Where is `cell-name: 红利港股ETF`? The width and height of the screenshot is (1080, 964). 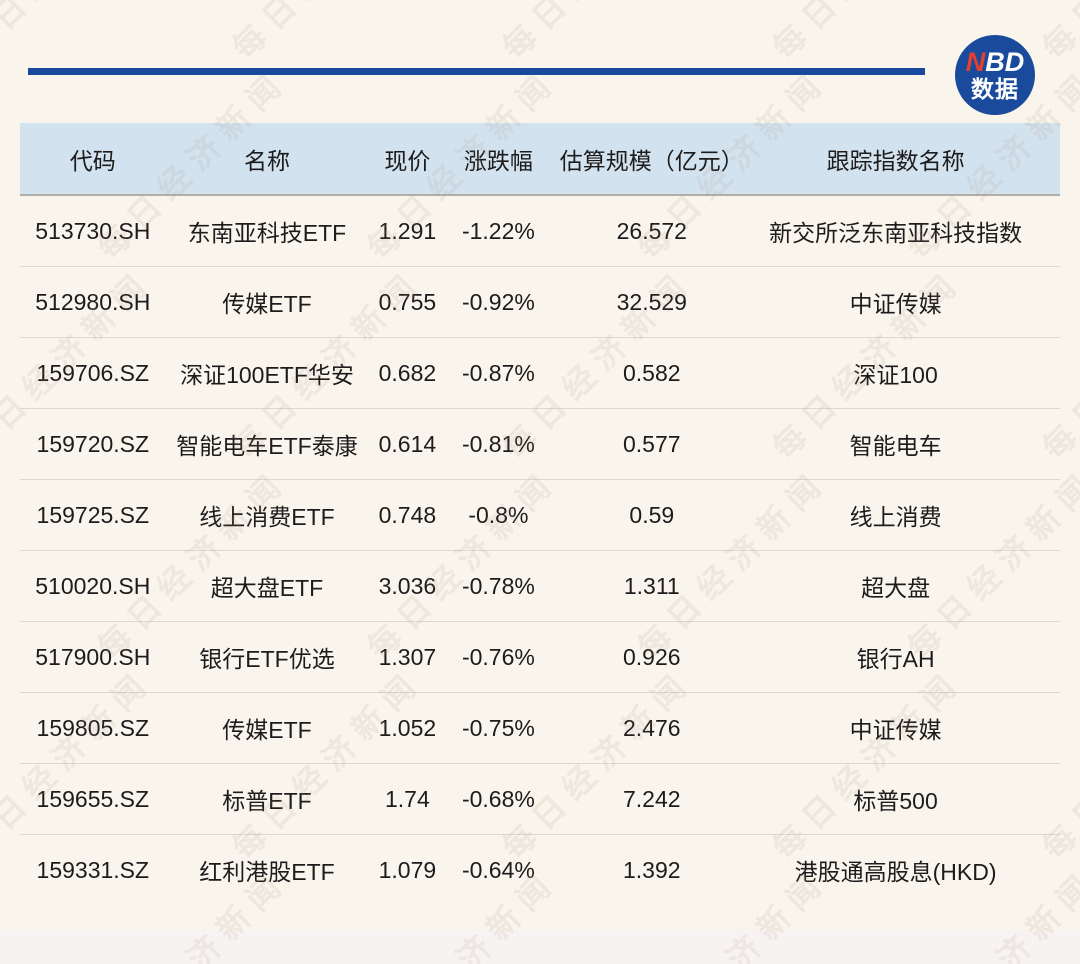 cell-name: 红利港股ETF is located at coordinates (267, 872).